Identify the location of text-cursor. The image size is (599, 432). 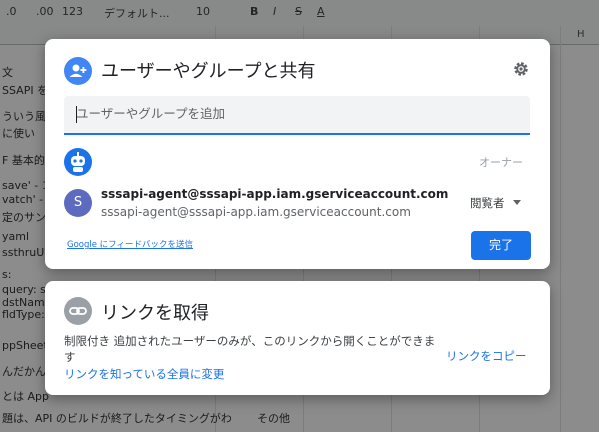
(76, 114).